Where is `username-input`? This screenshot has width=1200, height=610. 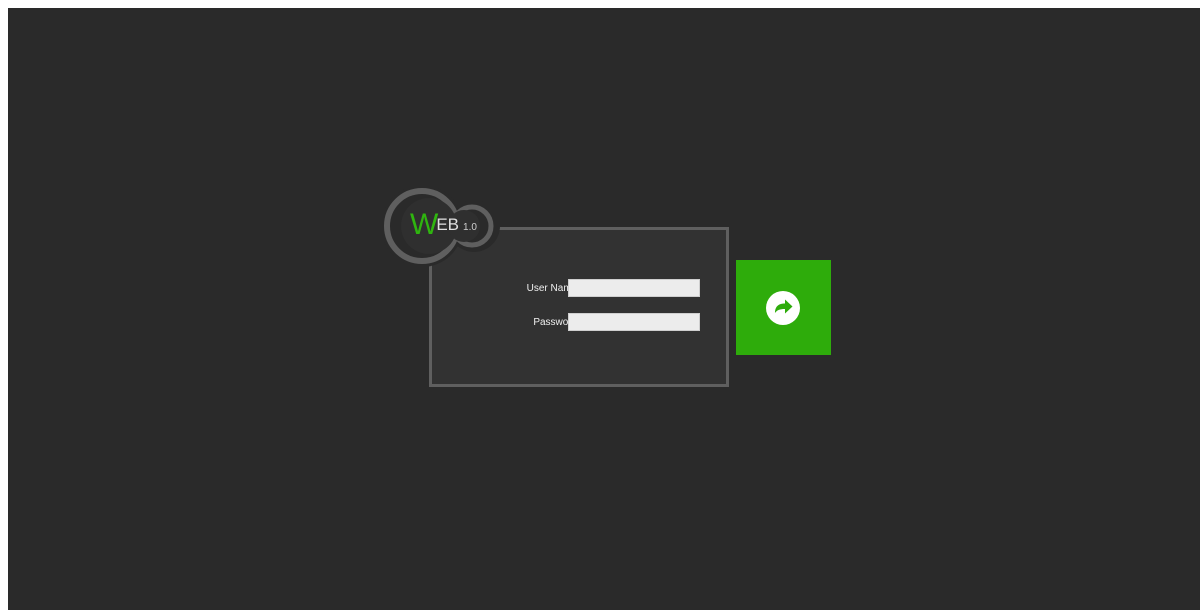
username-input is located at coordinates (634, 288).